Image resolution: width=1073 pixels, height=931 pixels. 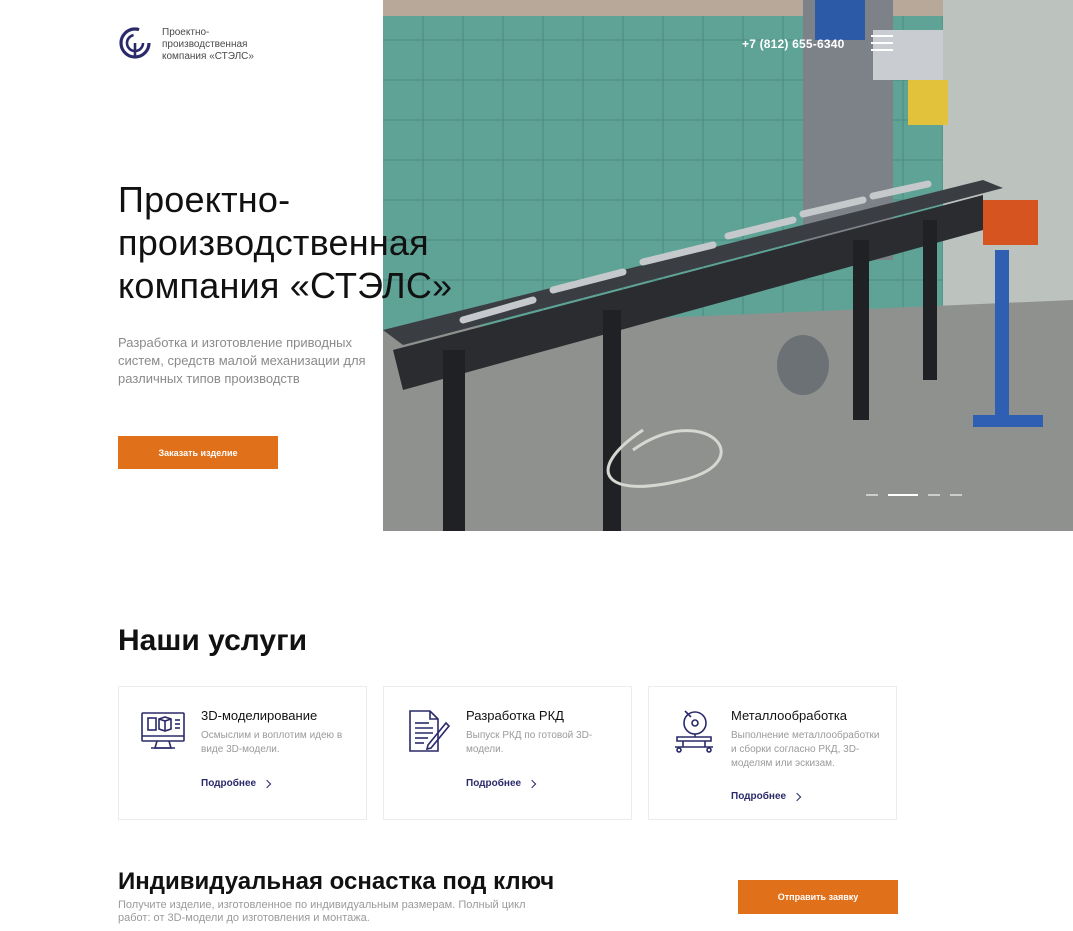 I want to click on send-request-button: Отправить заявку, so click(x=818, y=897).